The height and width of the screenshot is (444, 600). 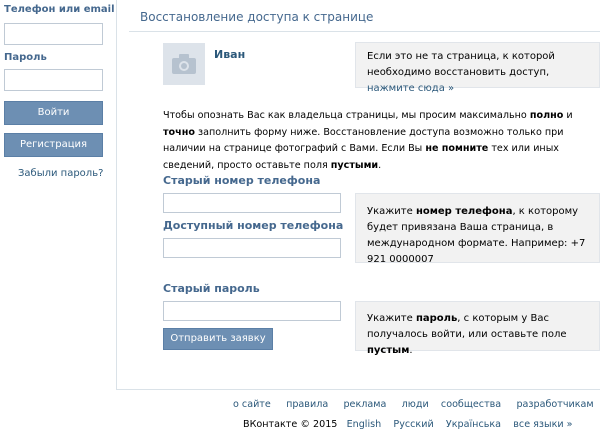 What do you see at coordinates (242, 180) in the screenshot?
I see `old-phone-label: Старый номер телефона` at bounding box center [242, 180].